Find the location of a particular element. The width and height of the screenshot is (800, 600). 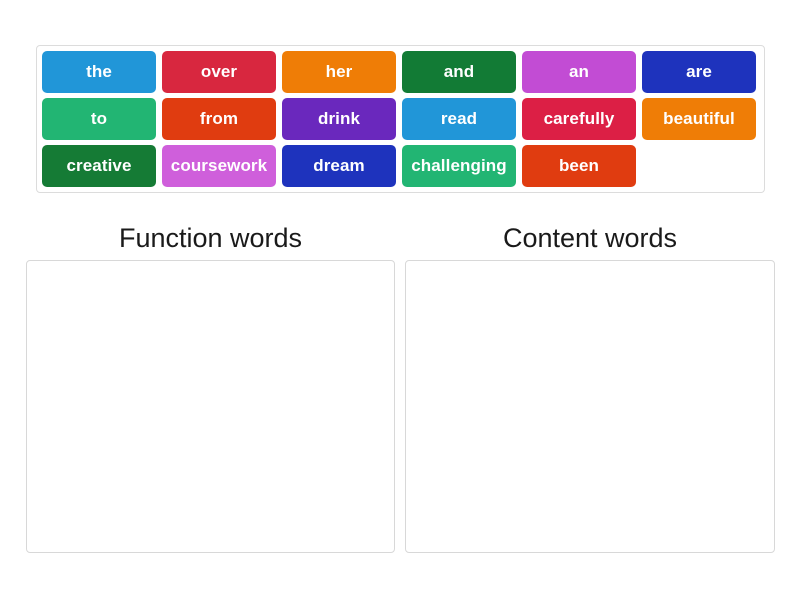

word-tile: an is located at coordinates (579, 72).